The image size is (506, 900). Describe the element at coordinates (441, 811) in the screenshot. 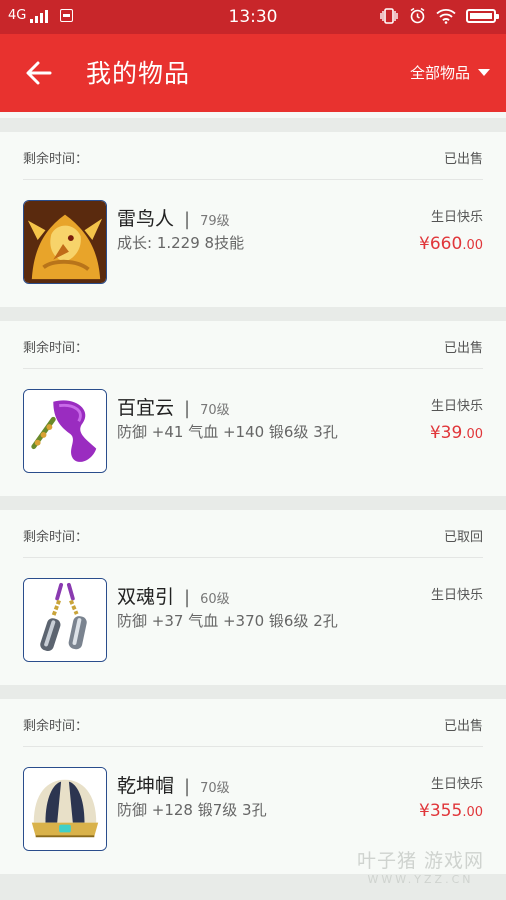

I see `price-main: ¥355` at that location.